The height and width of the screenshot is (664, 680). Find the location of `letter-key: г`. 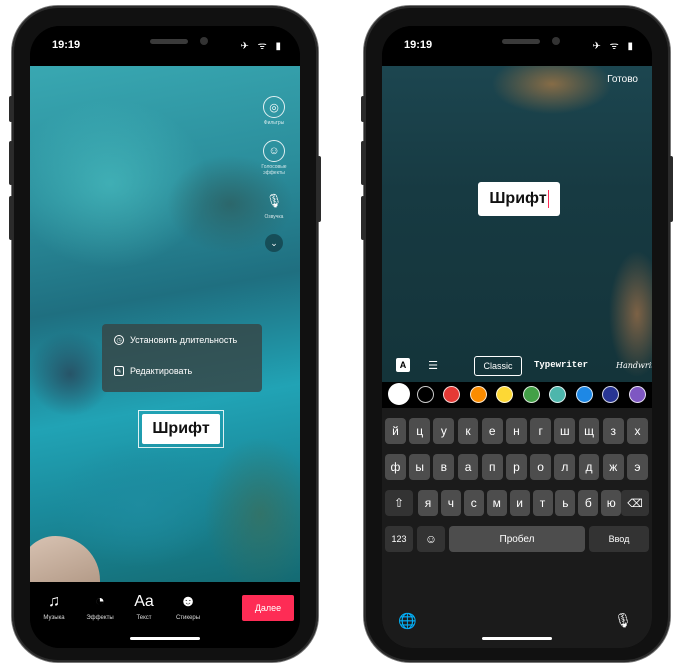

letter-key: г is located at coordinates (541, 431).